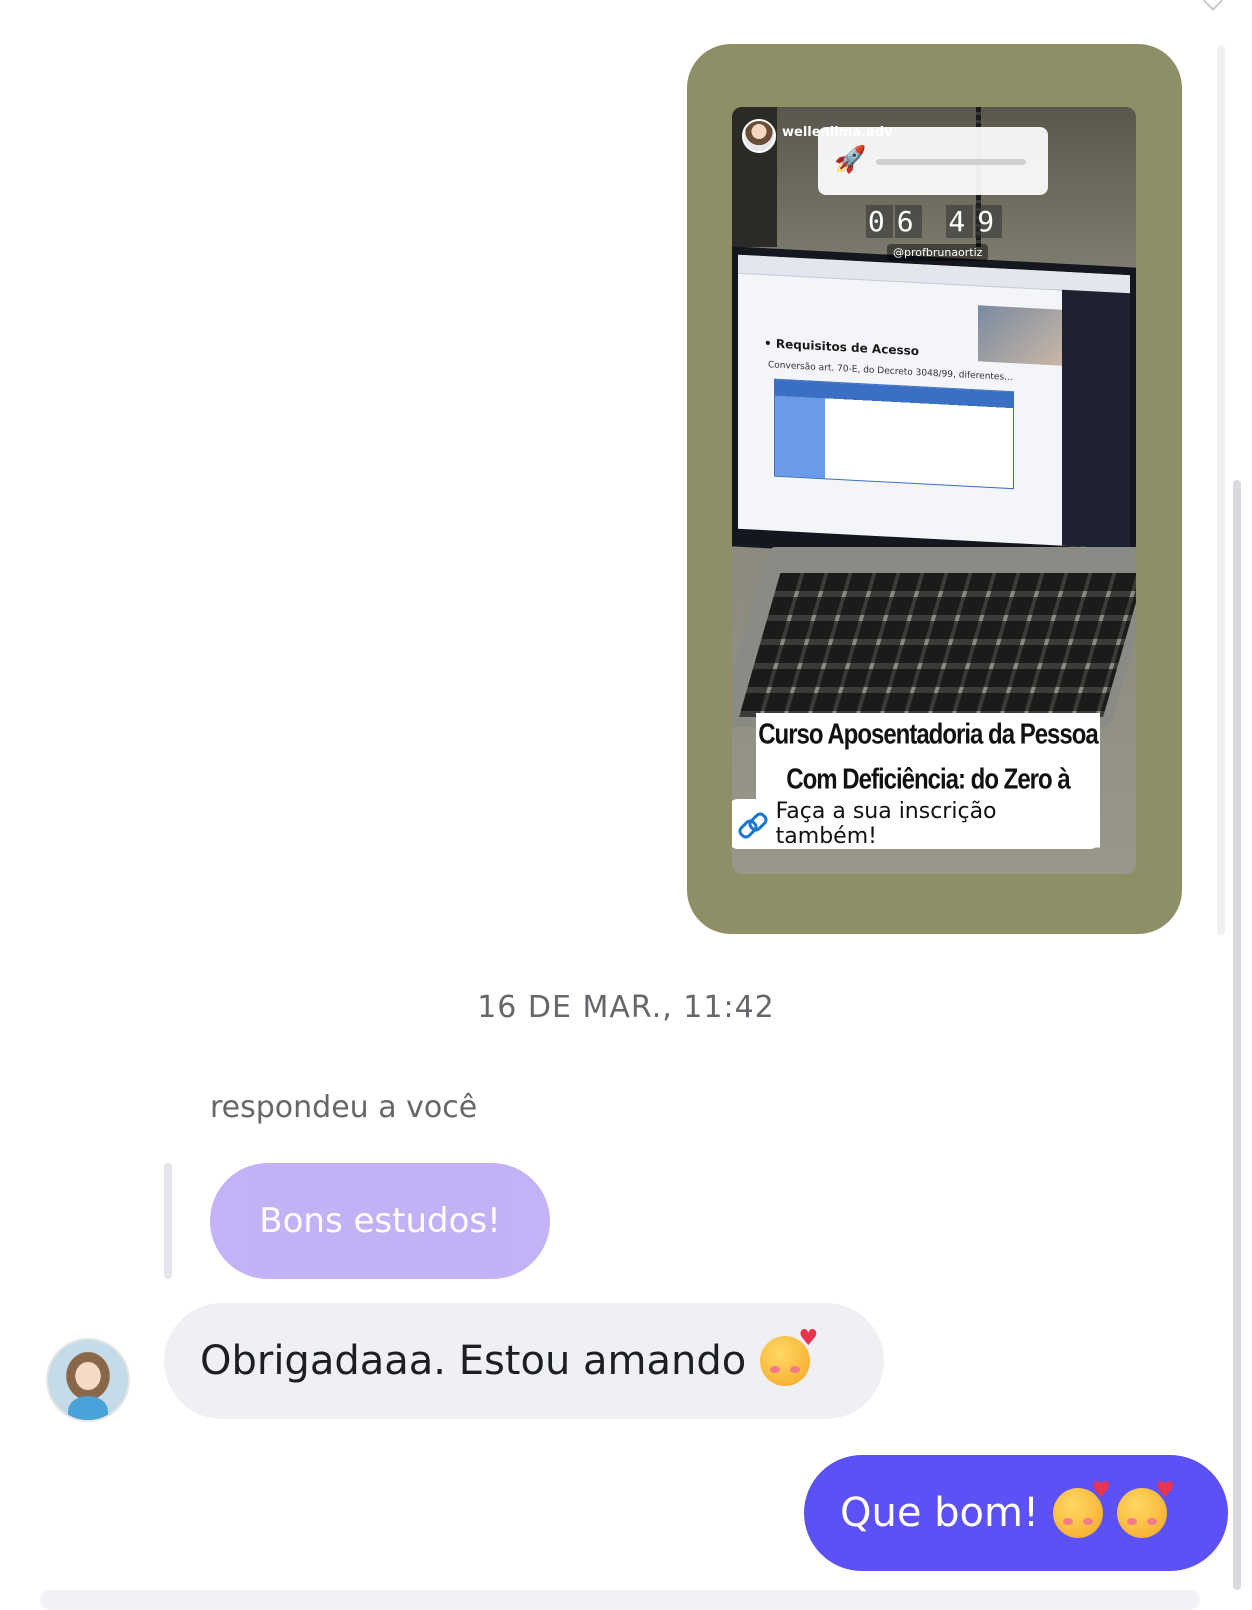  What do you see at coordinates (88, 1380) in the screenshot?
I see `contact-avatar` at bounding box center [88, 1380].